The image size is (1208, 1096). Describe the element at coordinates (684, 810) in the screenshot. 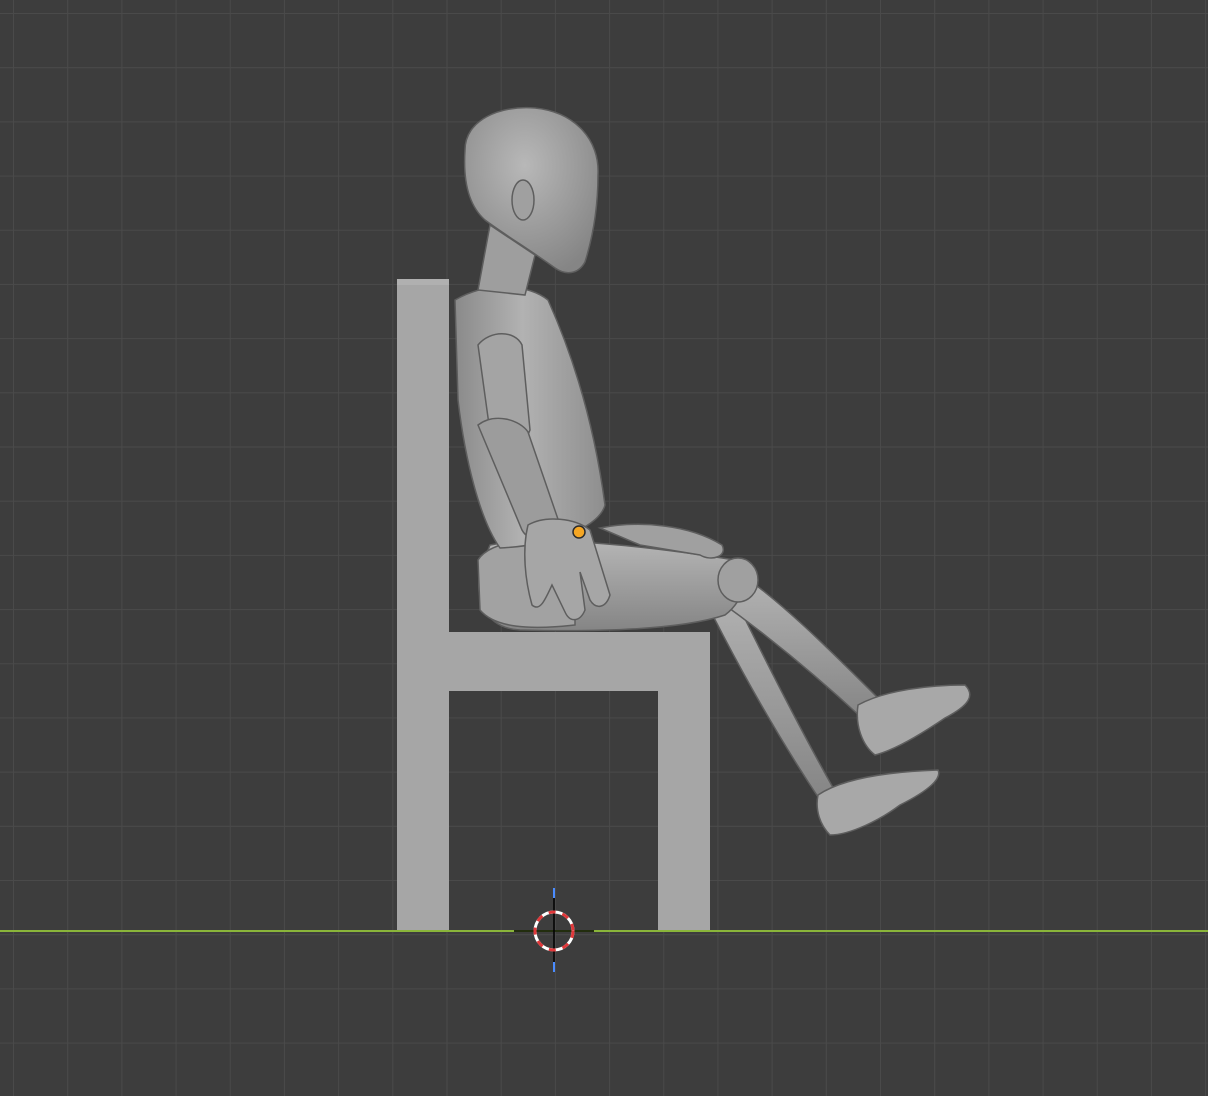

I see `chair-front-leg` at that location.